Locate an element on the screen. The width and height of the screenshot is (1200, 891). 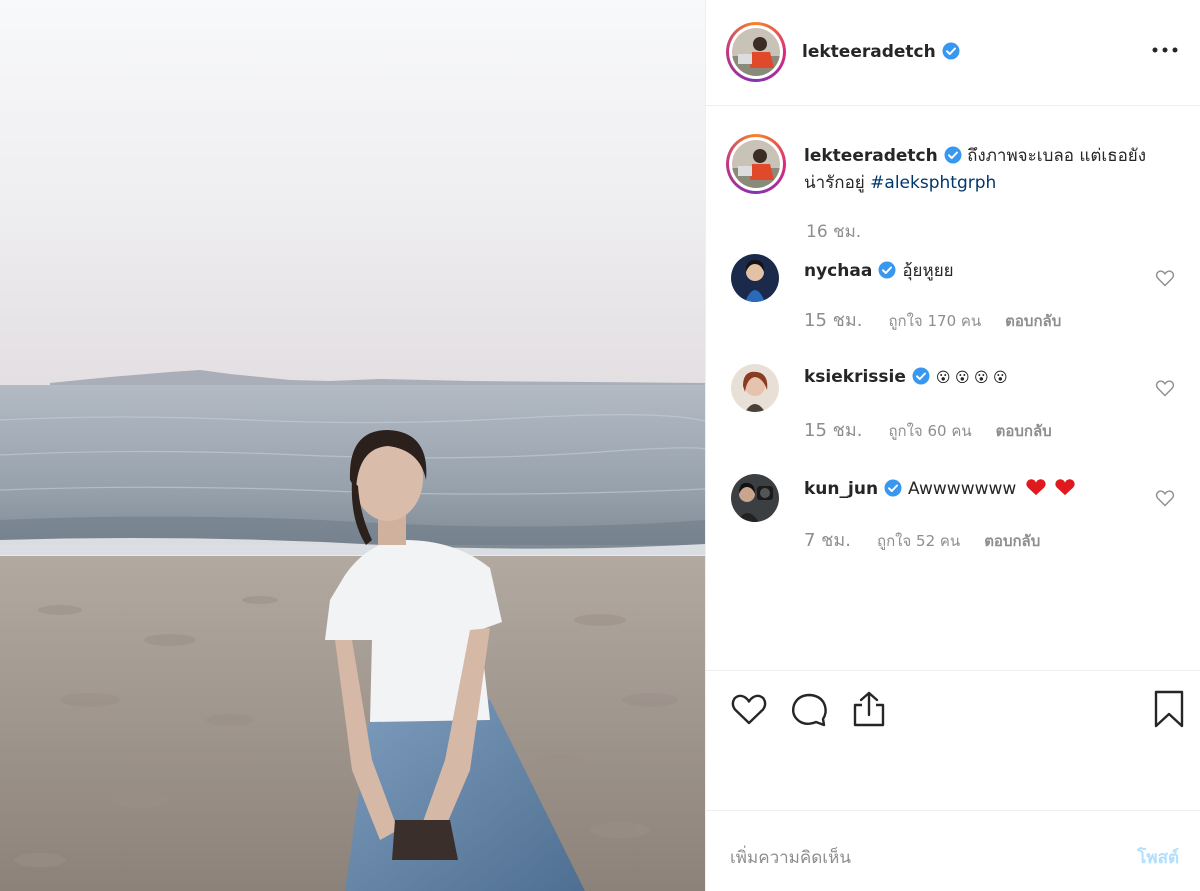
comment-meta: 15 ชม. ถูกใจ 60 คน ตอบกลับ is located at coordinates (928, 429).